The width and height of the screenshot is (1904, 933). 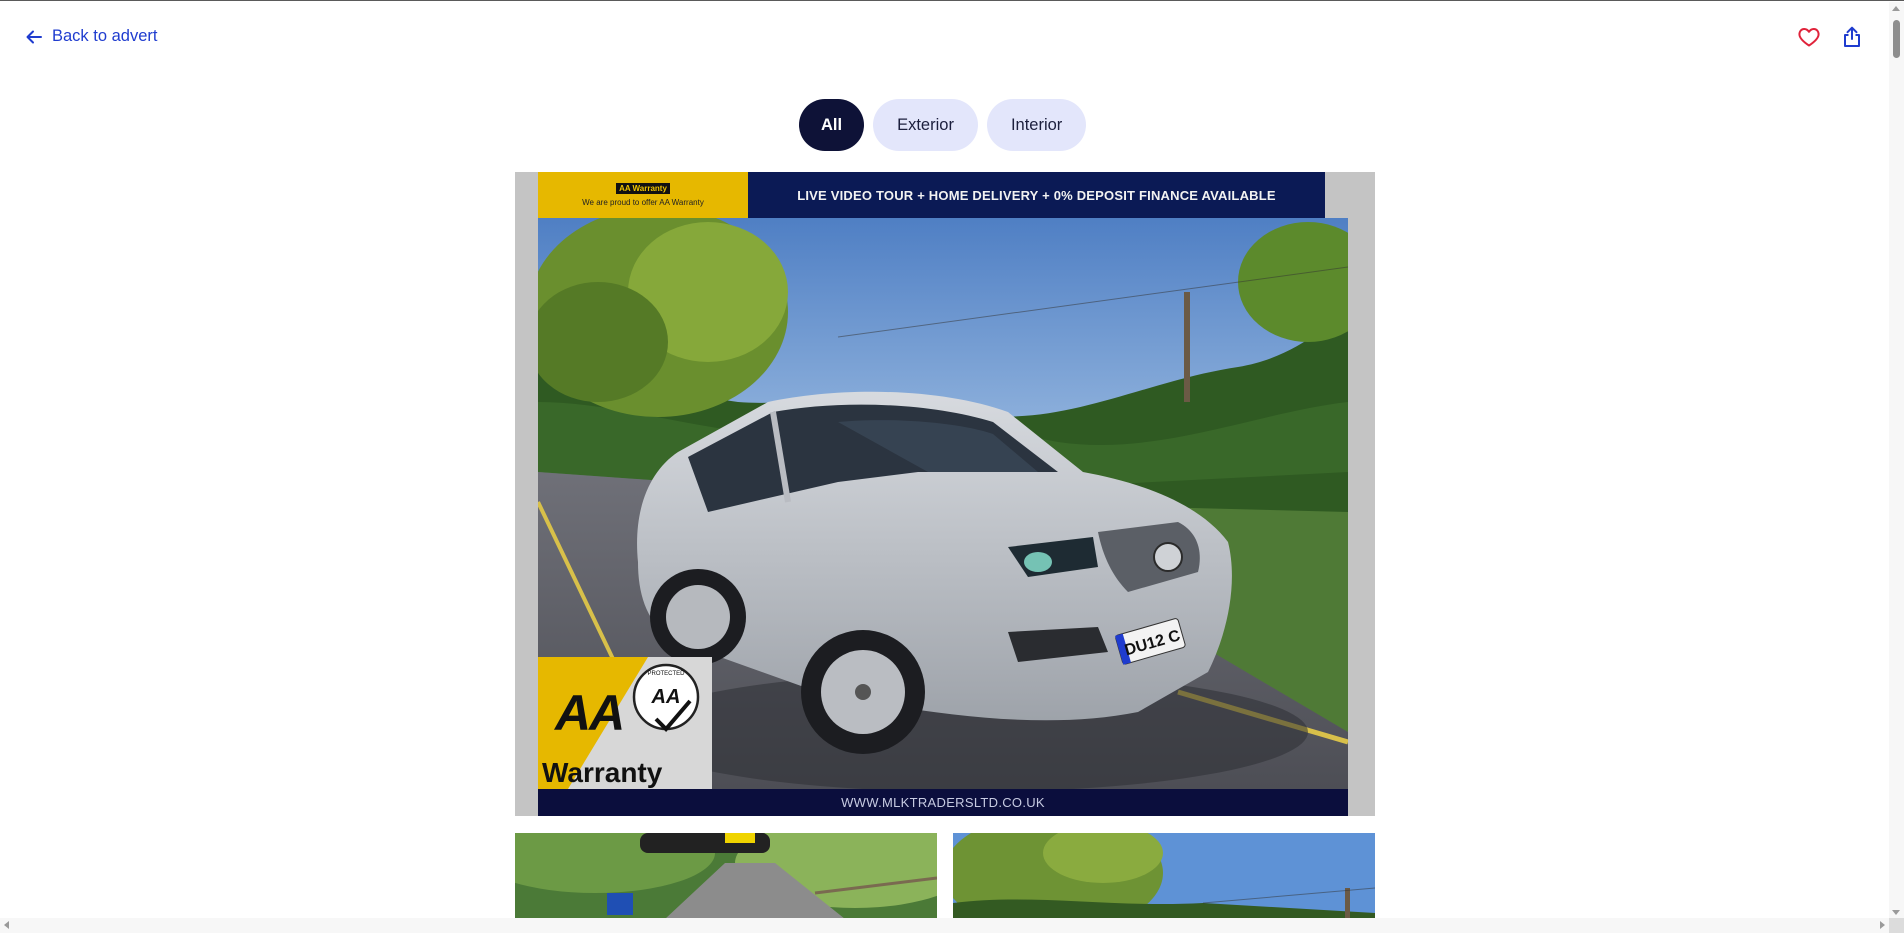 What do you see at coordinates (925, 125) in the screenshot?
I see `tab-exterior: Exterior` at bounding box center [925, 125].